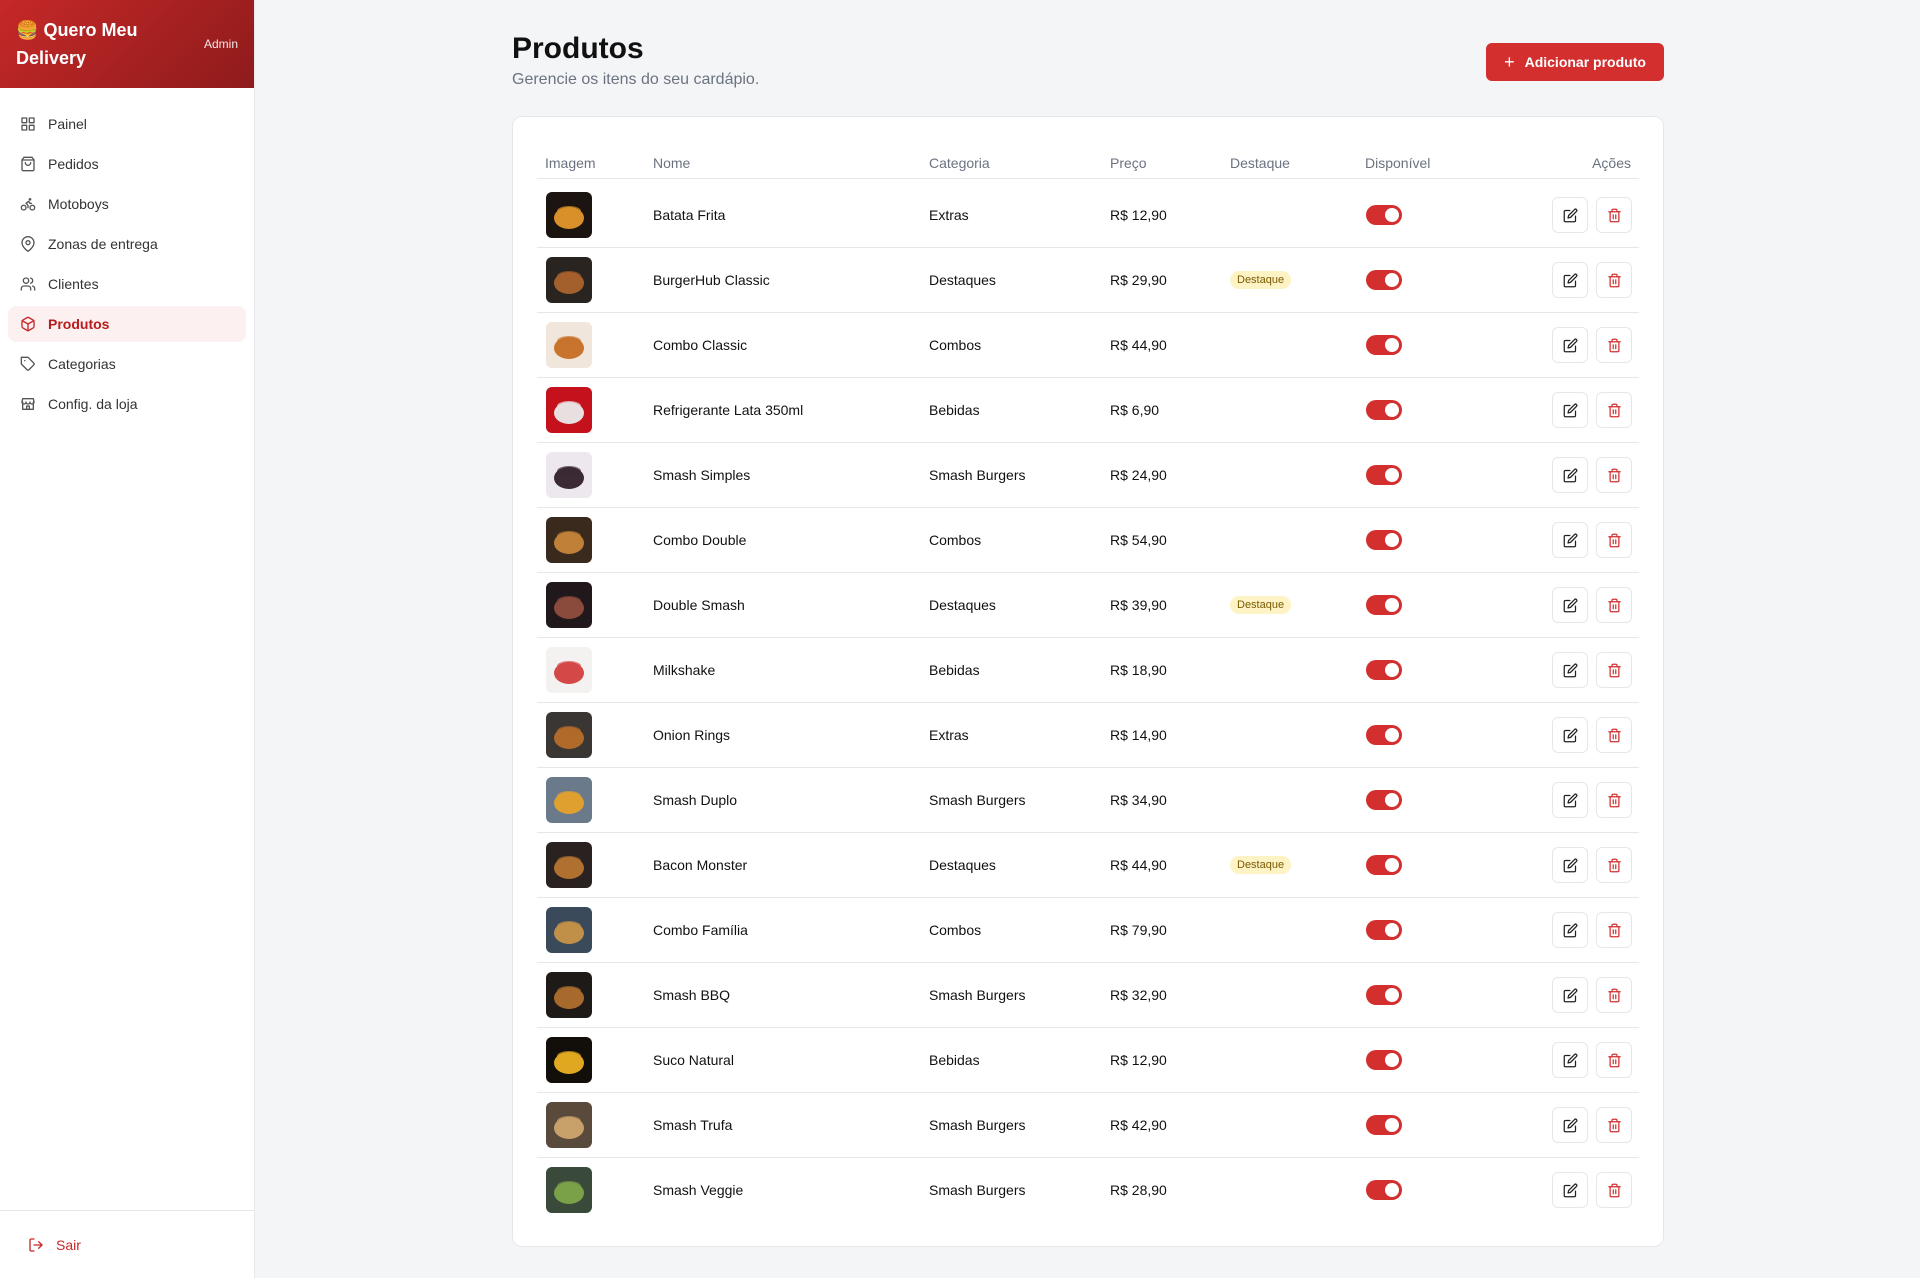 This screenshot has height=1278, width=1920. Describe the element at coordinates (127, 244) in the screenshot. I see `sidebar-item-zonas-de-entrega: Zonas de entrega` at that location.